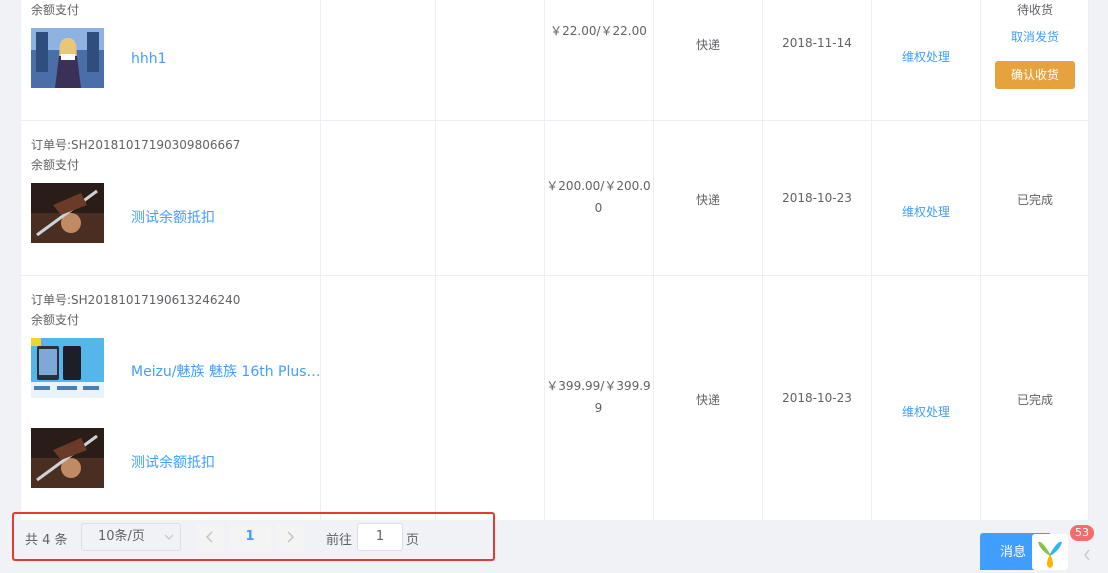  What do you see at coordinates (250, 537) in the screenshot?
I see `page-number-current: 1` at bounding box center [250, 537].